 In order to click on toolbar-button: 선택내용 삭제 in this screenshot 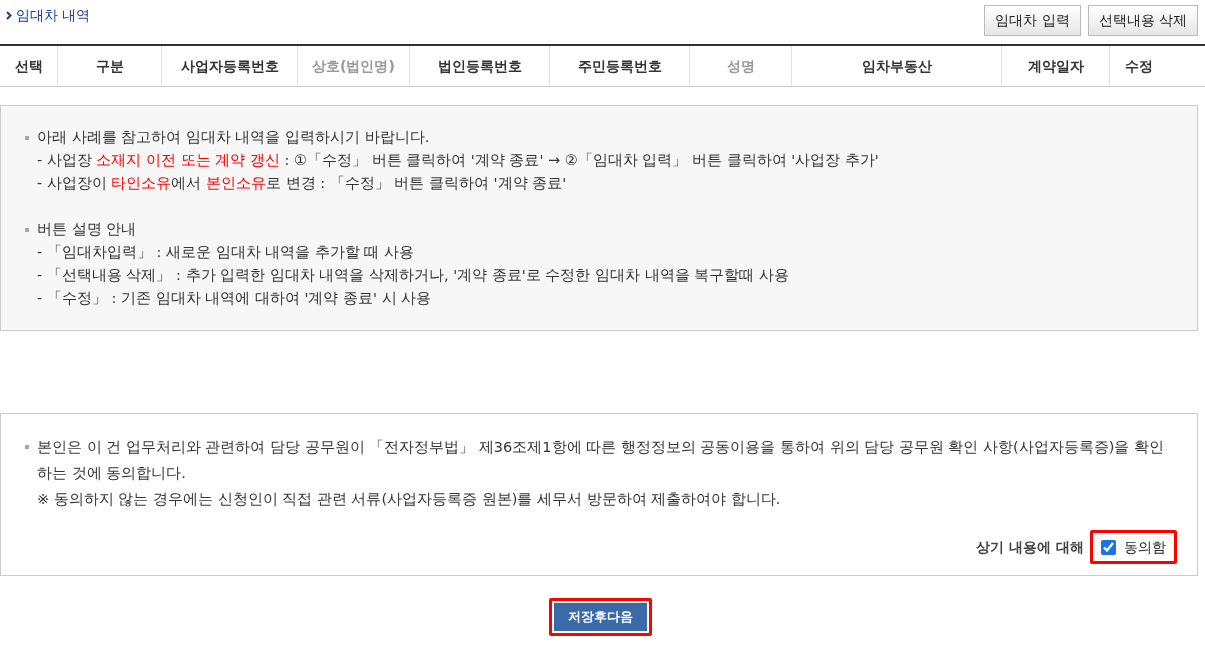, I will do `click(1142, 20)`.